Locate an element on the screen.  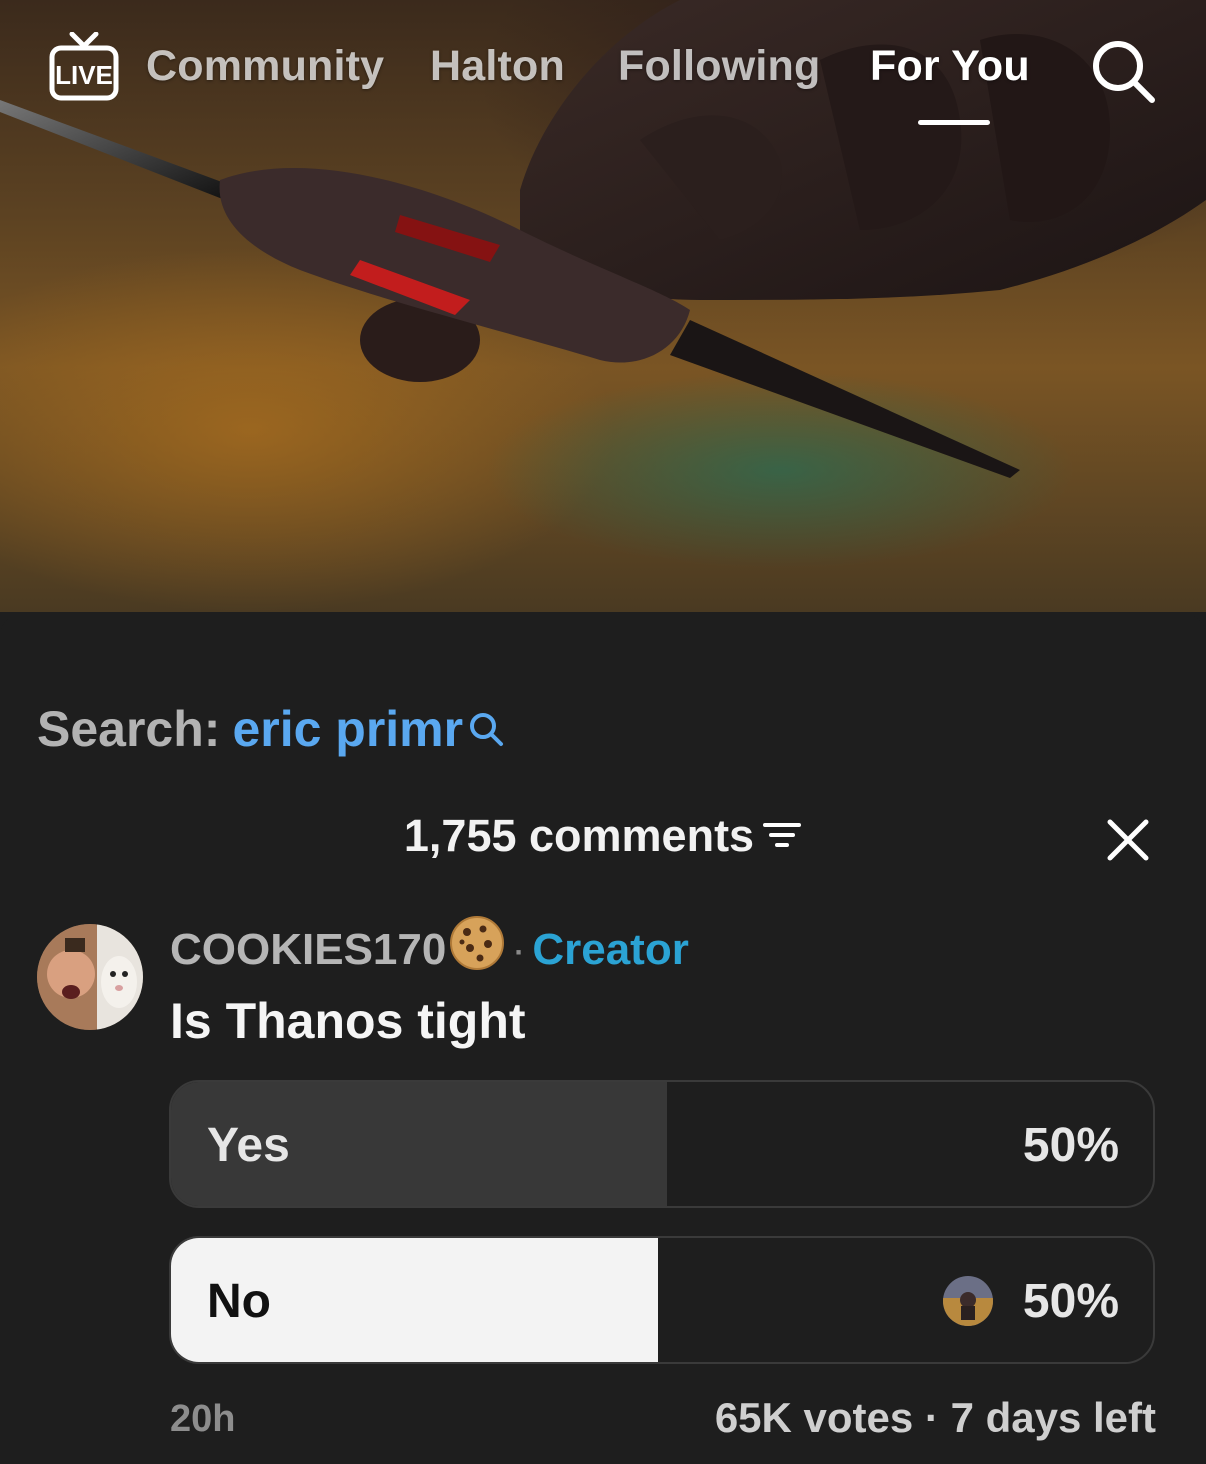
close-icon is located at coordinates (1128, 840).